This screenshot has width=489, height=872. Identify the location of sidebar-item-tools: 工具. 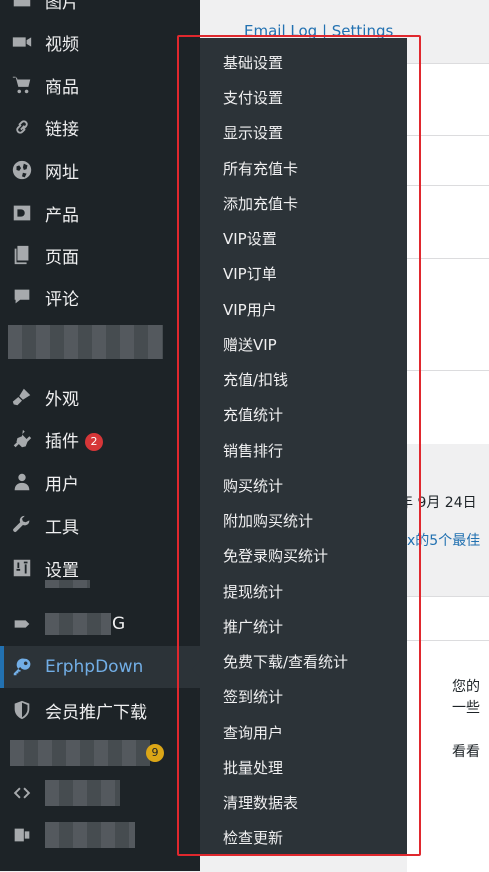
(100, 525).